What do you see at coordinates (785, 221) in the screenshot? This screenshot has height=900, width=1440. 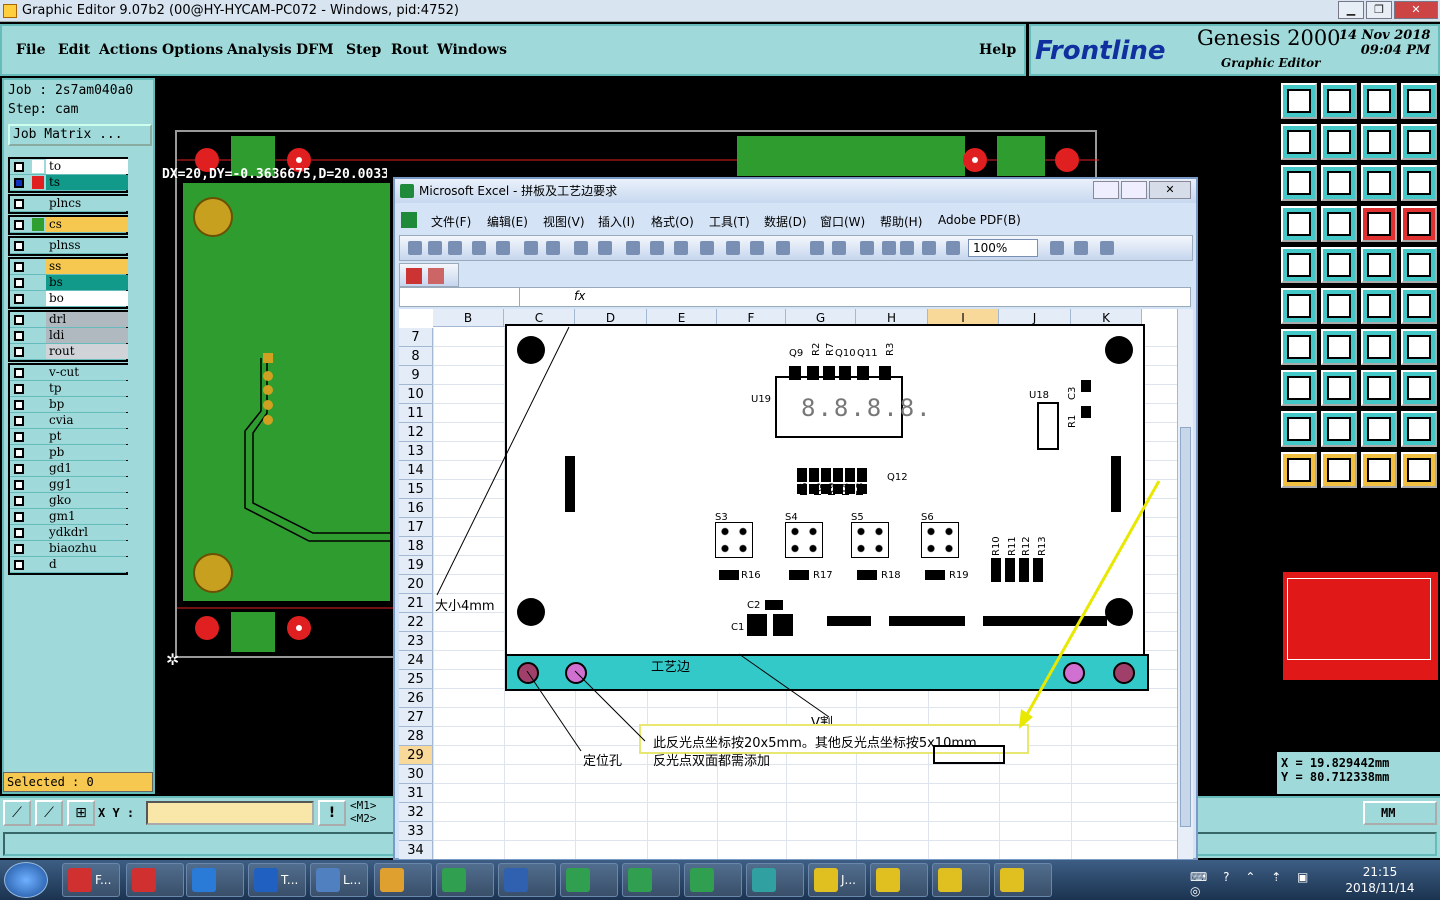 I see `excel-menu-data: 数据(D)` at bounding box center [785, 221].